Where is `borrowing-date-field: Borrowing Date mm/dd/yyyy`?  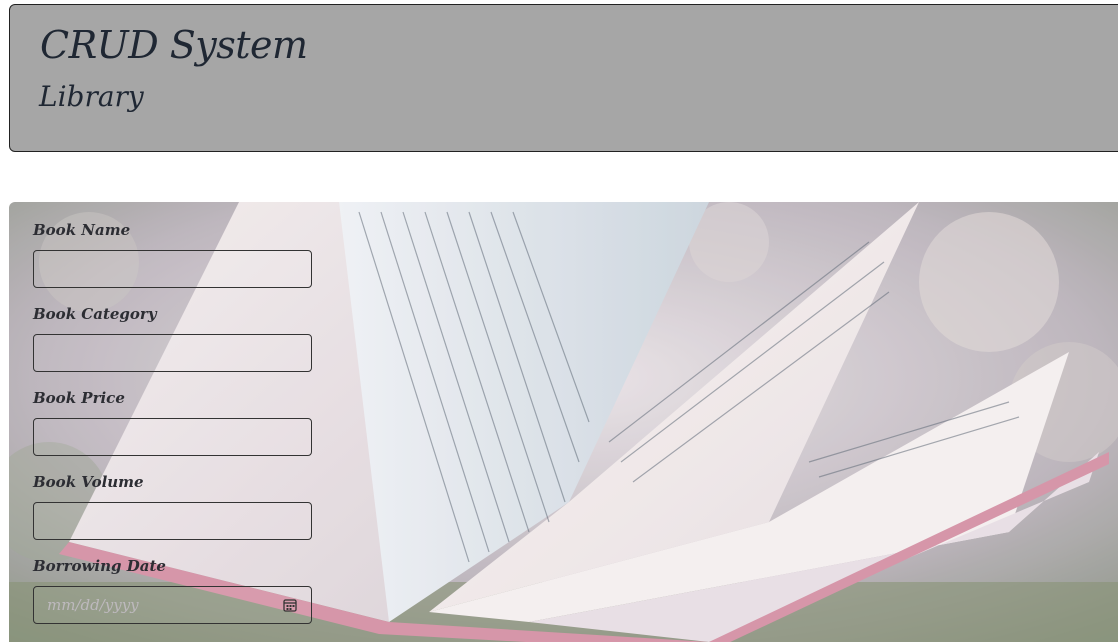 borrowing-date-field: Borrowing Date mm/dd/yyyy is located at coordinates (172, 590).